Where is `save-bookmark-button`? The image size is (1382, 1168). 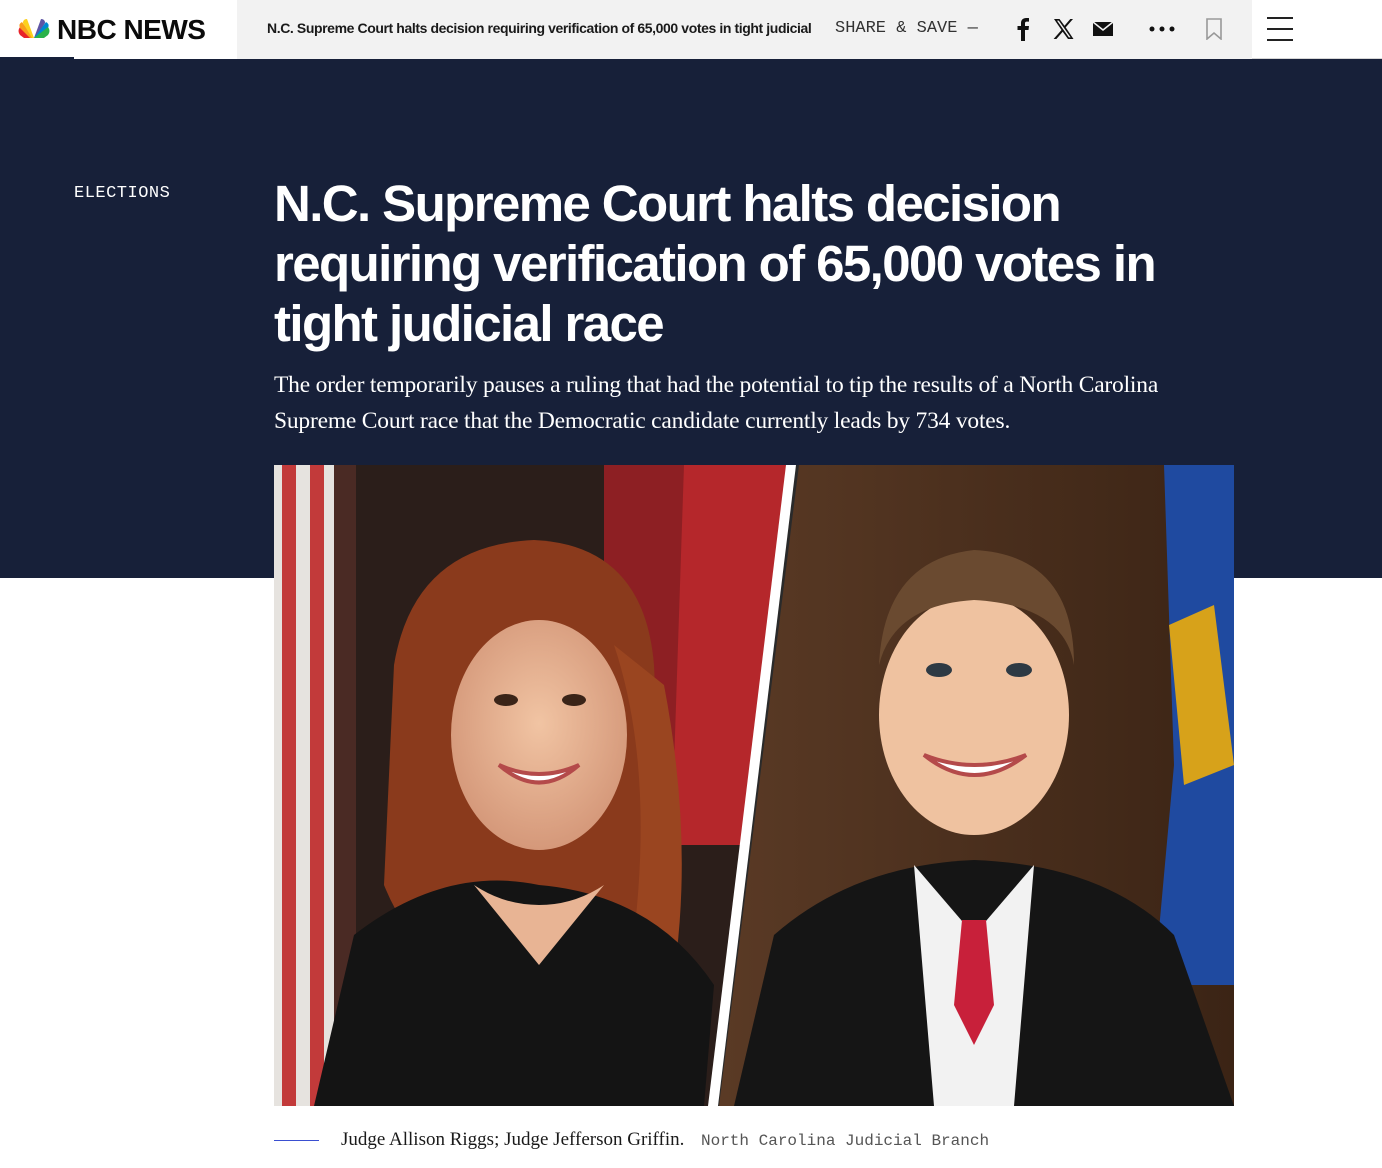
save-bookmark-button is located at coordinates (1214, 29).